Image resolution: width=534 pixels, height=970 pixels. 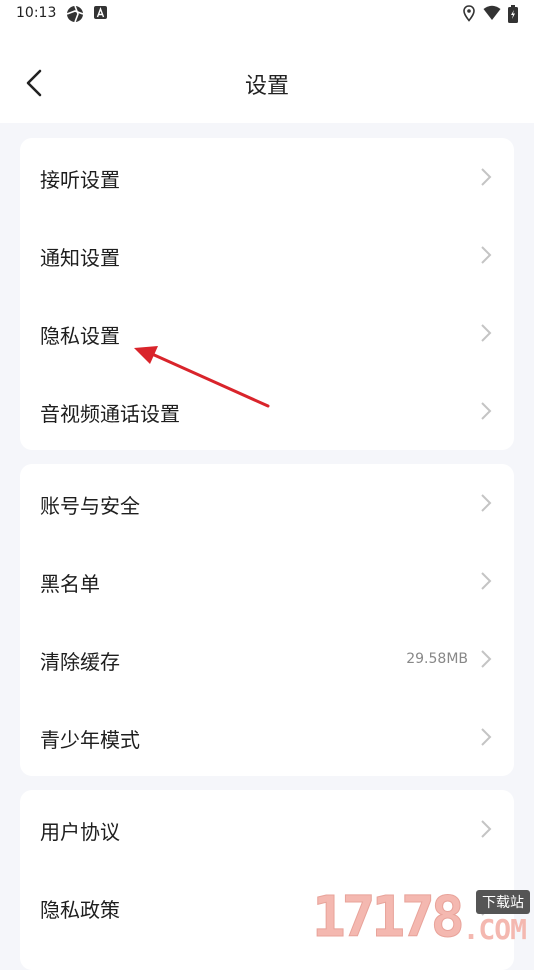 I want to click on aperture-icon, so click(x=75, y=14).